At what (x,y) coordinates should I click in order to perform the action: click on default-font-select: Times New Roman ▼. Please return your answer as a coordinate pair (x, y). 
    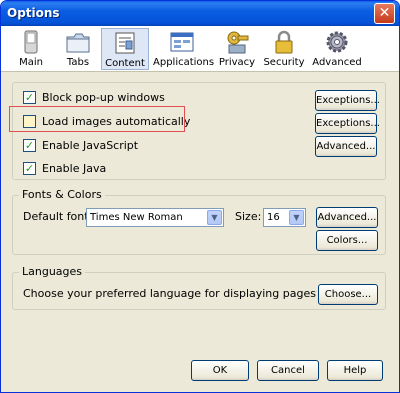
    Looking at the image, I should click on (155, 217).